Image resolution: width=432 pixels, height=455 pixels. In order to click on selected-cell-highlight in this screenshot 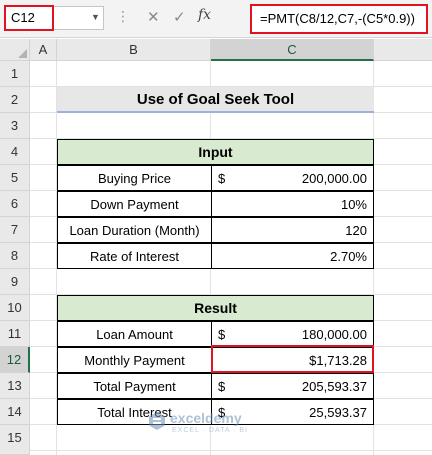, I will do `click(292, 359)`.